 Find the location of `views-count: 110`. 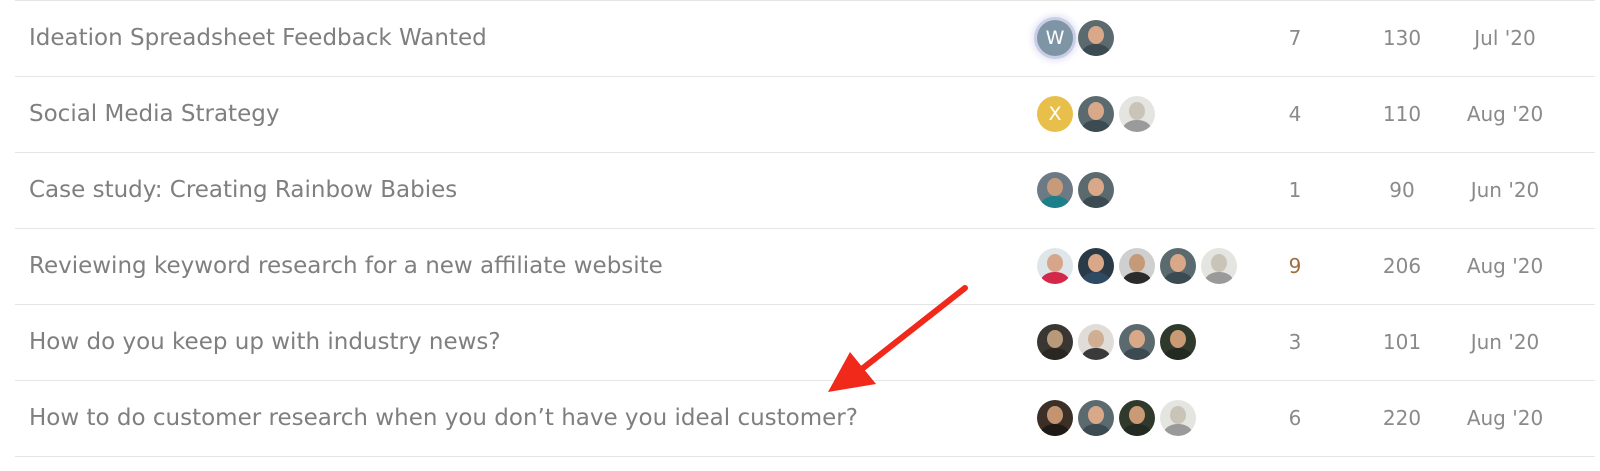

views-count: 110 is located at coordinates (1402, 114).